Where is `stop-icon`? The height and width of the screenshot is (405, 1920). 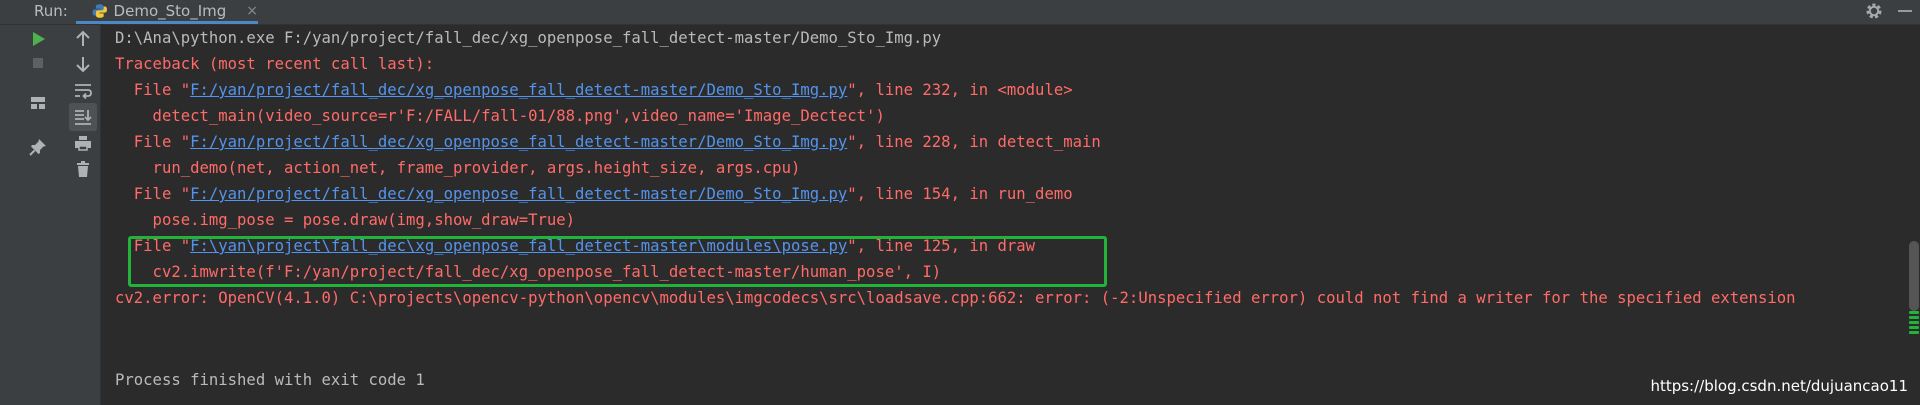 stop-icon is located at coordinates (38, 63).